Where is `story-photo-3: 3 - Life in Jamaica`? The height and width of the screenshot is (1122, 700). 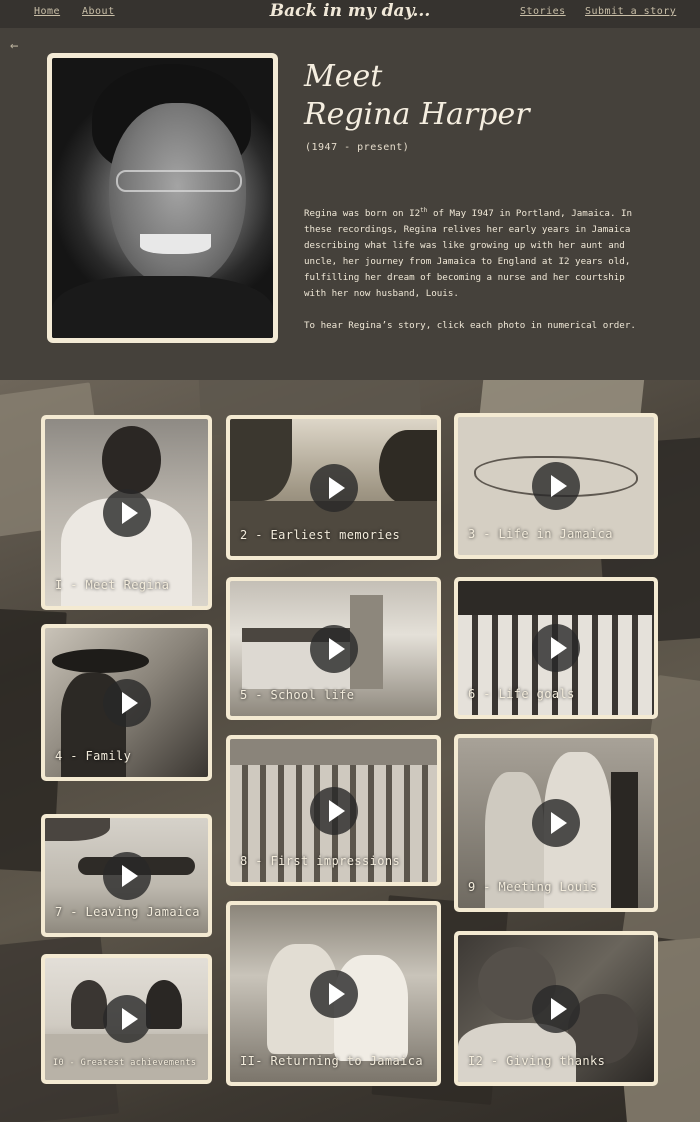 story-photo-3: 3 - Life in Jamaica is located at coordinates (556, 486).